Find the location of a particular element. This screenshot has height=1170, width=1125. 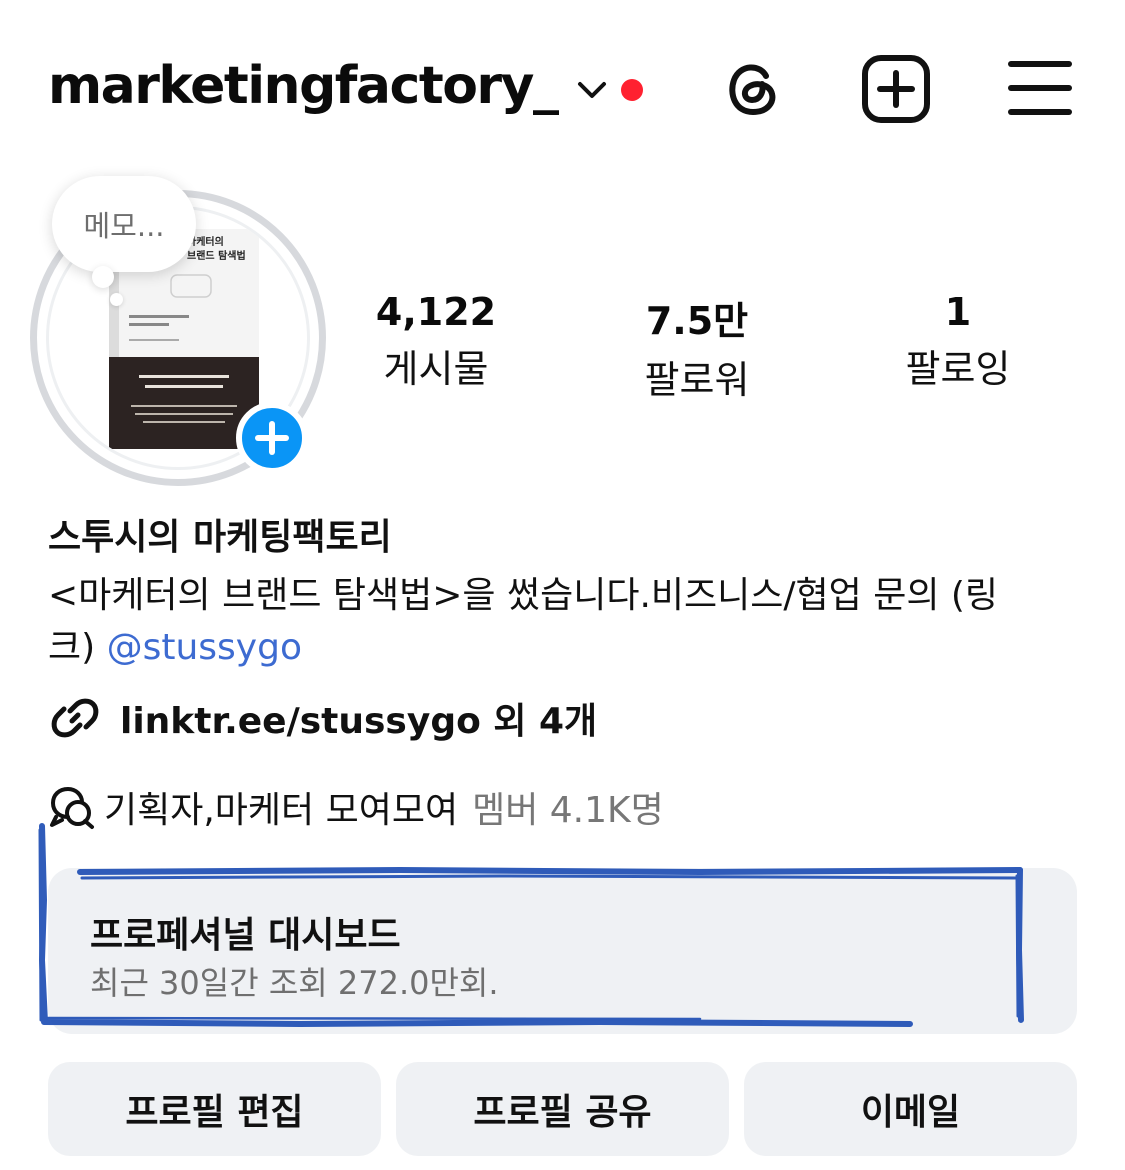

dashboard-subtitle: 최근 30일간 조회 272.0만회. is located at coordinates (294, 983).